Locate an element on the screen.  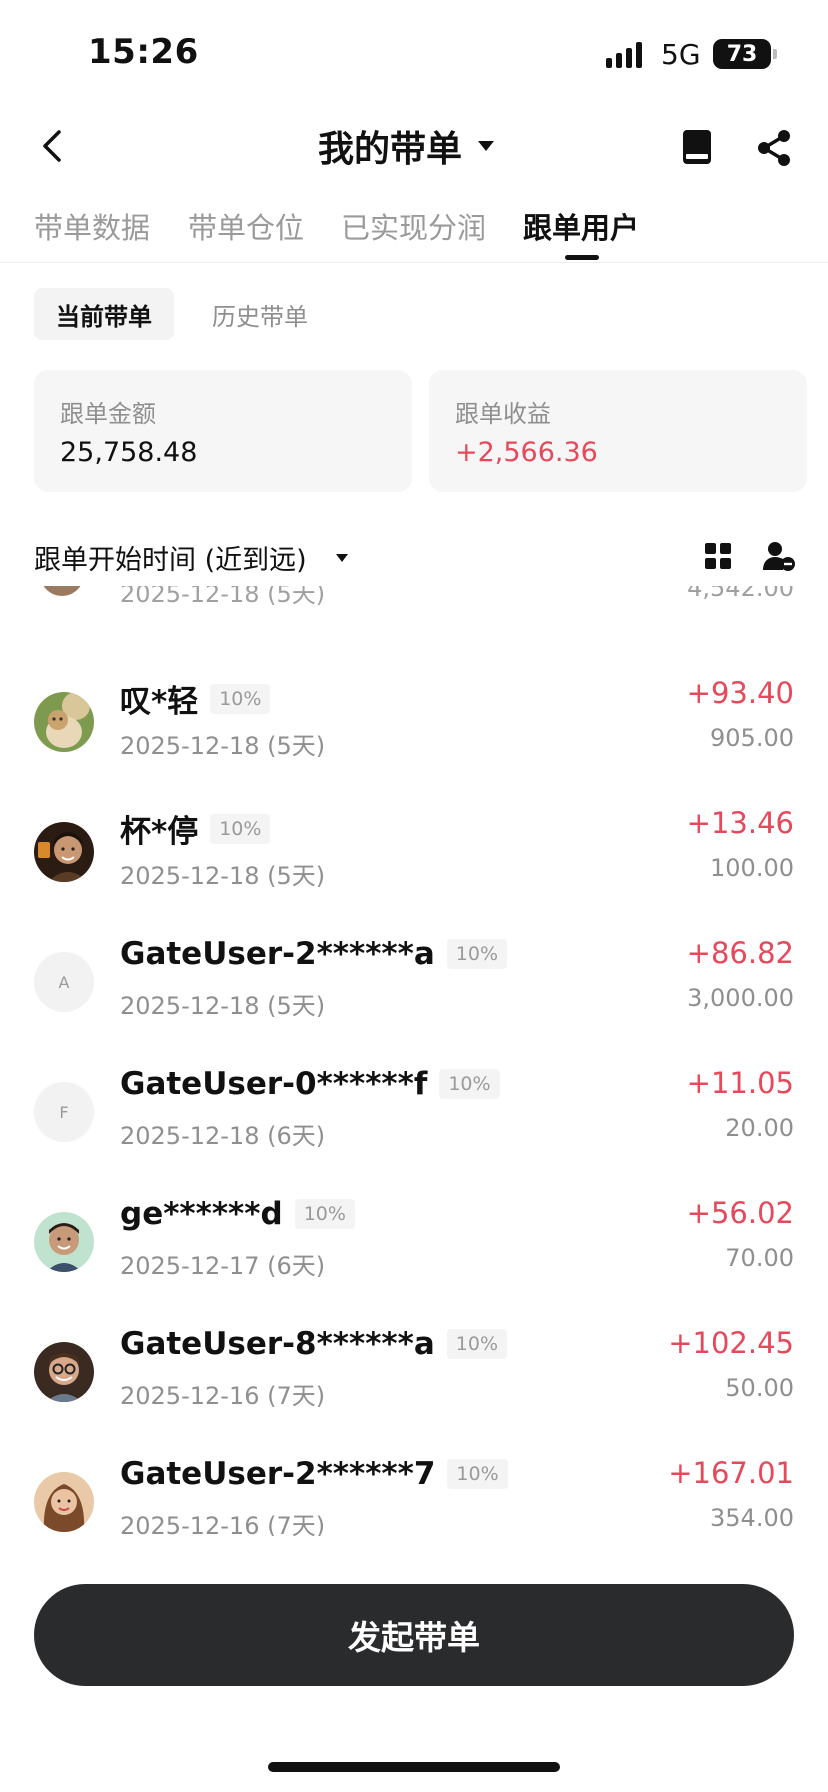
back-button is located at coordinates (52, 146).